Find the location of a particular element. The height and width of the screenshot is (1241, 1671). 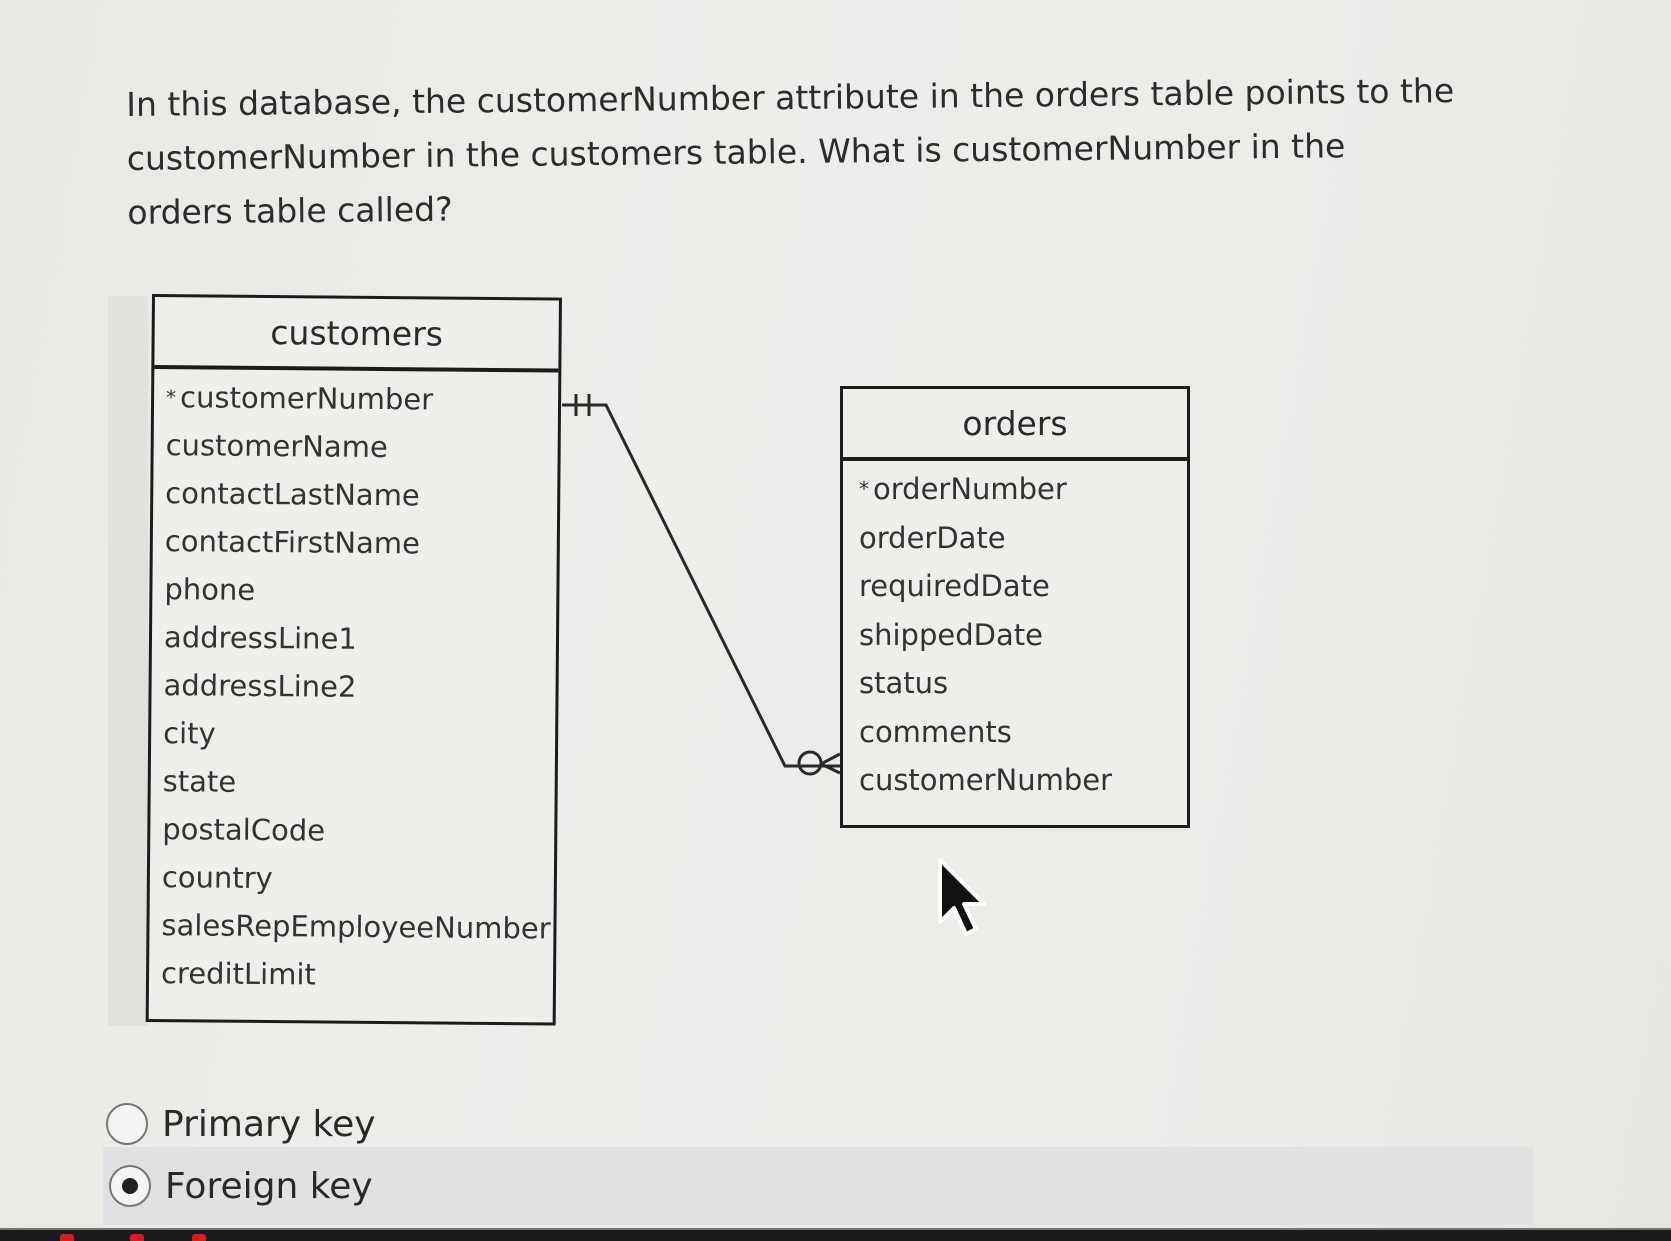

field-name: status is located at coordinates (904, 683).